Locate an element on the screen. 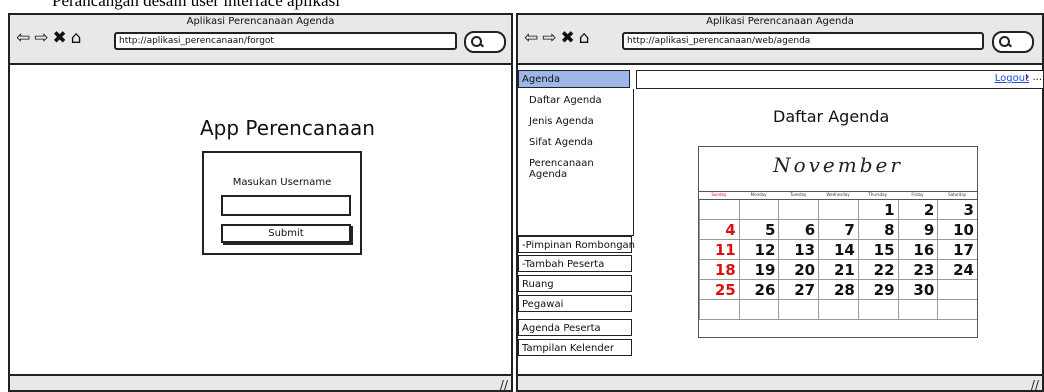 Image resolution: width=1044 pixels, height=392 pixels. calendar-day-cell: 5 is located at coordinates (758, 230).